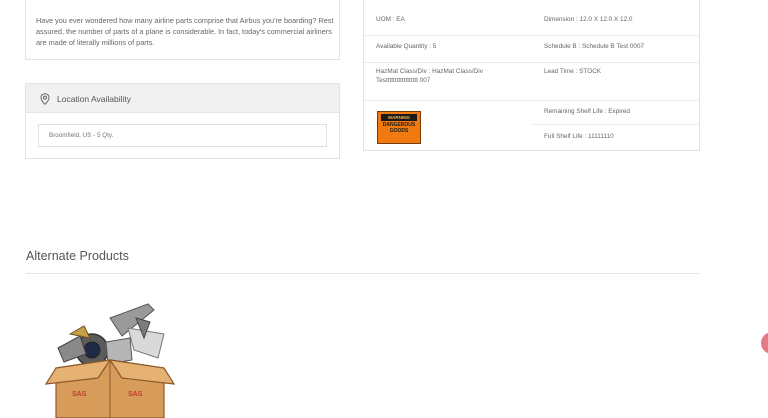 This screenshot has height=418, width=768. I want to click on hazmat-class-text-continued: Testttttttttttttttttt 007, so click(403, 80).